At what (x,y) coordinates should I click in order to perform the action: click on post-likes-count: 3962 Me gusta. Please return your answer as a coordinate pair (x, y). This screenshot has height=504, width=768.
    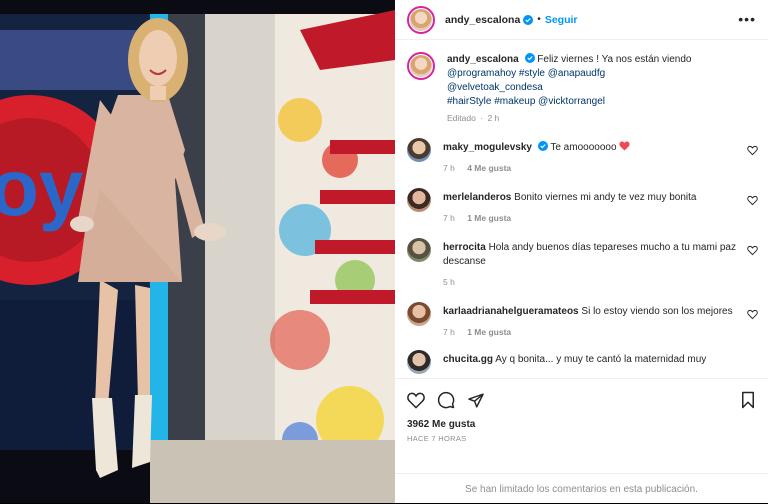
    Looking at the image, I should click on (581, 420).